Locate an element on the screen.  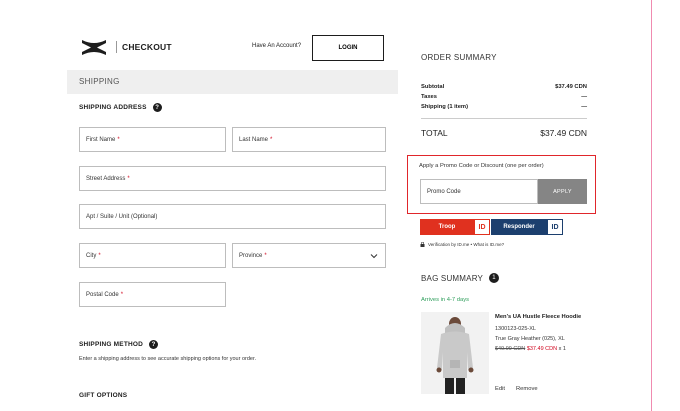
id-me-verification: Verification by ID.me • What is ID.me? is located at coordinates (462, 244).